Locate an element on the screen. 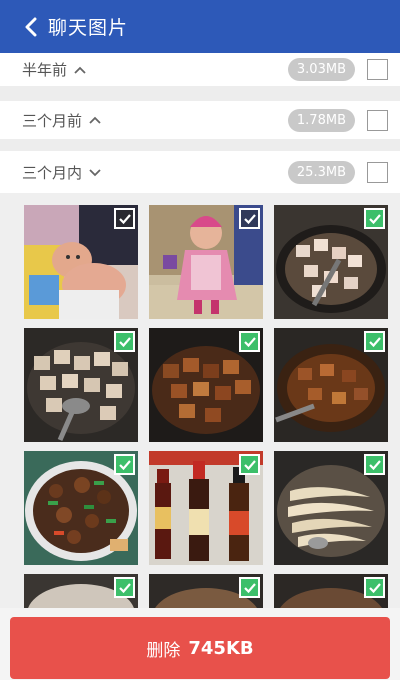 The height and width of the screenshot is (680, 400). chevron-down-icon is located at coordinates (95, 173).